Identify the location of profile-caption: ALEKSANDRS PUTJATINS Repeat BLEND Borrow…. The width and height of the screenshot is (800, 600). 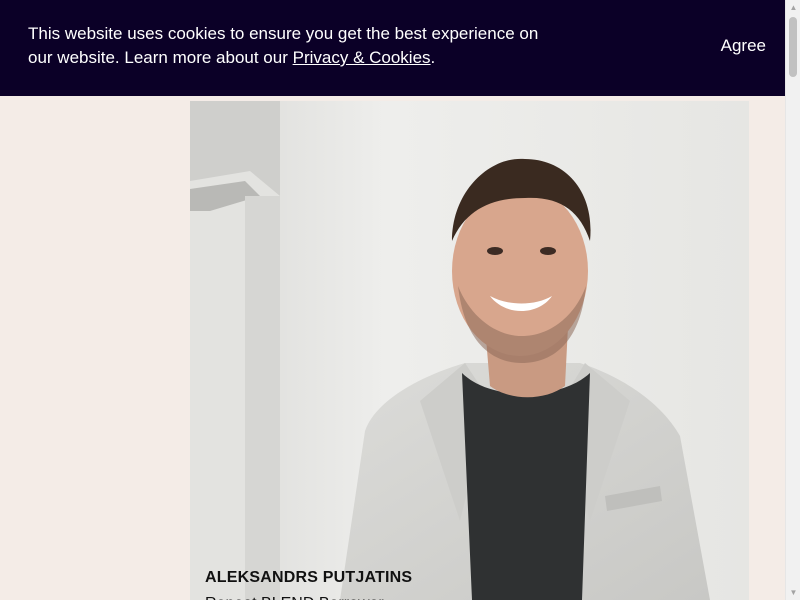
(308, 583).